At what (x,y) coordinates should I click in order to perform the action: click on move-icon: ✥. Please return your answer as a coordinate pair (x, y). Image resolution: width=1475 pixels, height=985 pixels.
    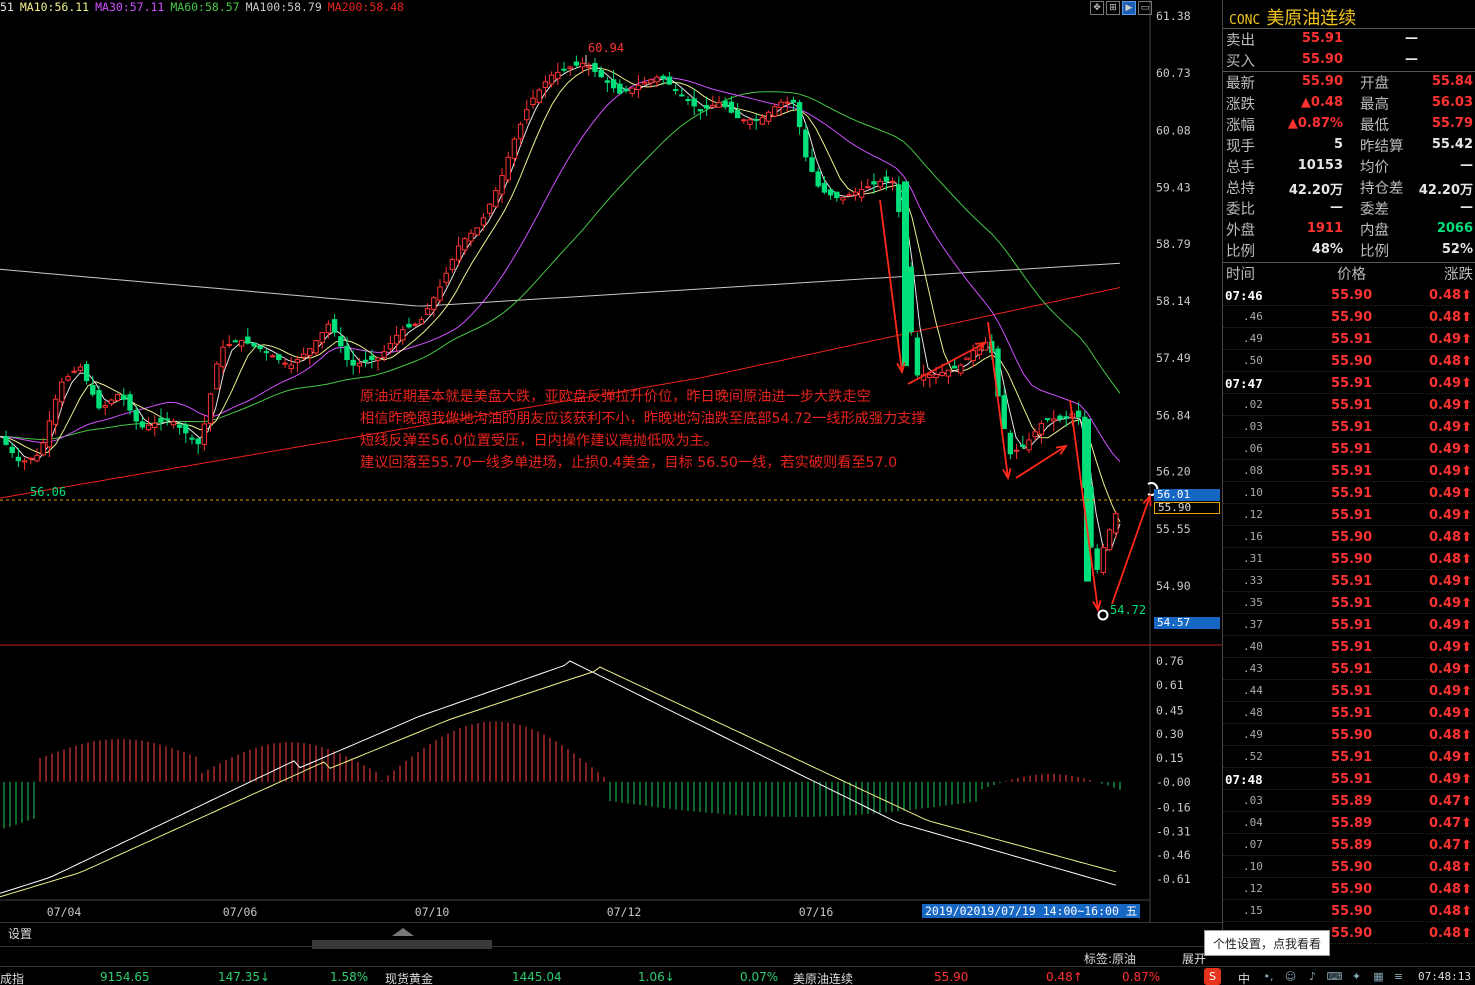
    Looking at the image, I should click on (1097, 8).